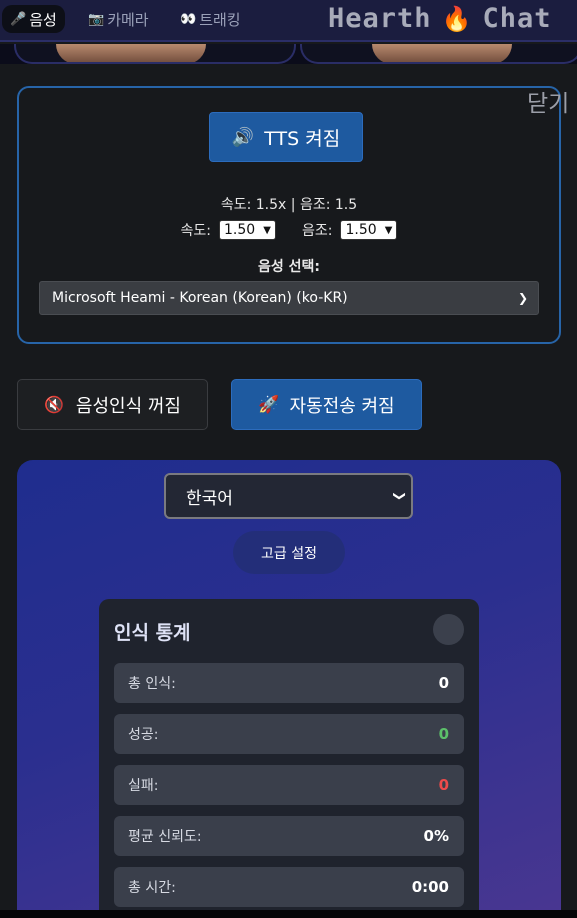  I want to click on avatar-preview-left, so click(155, 54).